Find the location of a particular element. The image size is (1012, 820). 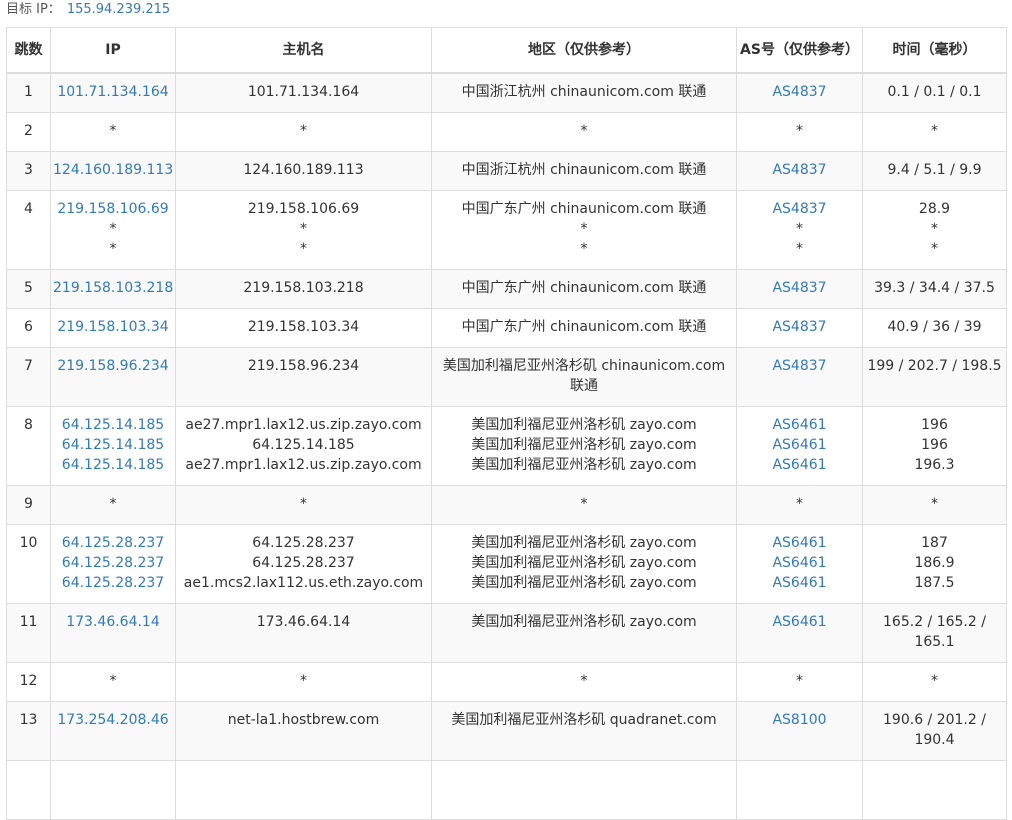

hop-cell: 7 is located at coordinates (28, 376).